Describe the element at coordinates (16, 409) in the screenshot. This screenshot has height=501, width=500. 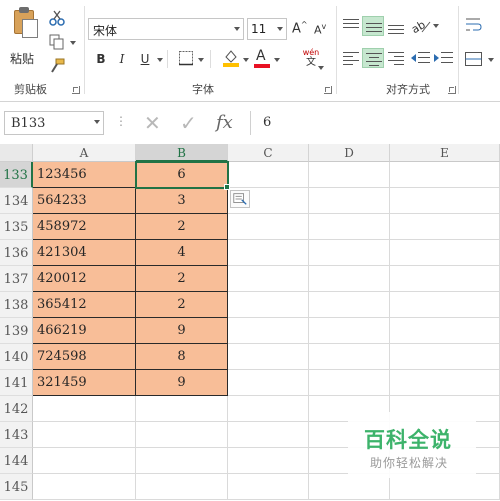
I see `row-header: 142` at that location.